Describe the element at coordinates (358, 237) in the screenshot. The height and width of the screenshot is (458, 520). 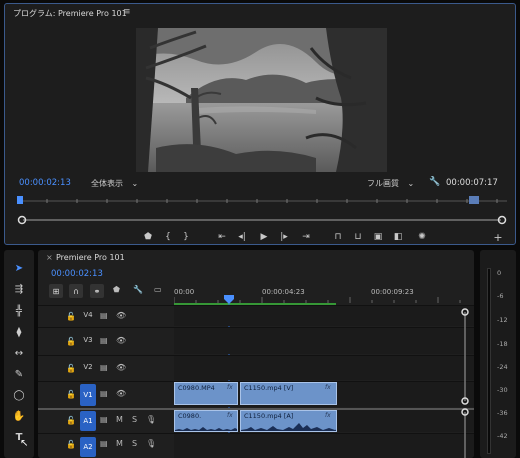
I see `extract-icon: ⊔` at that location.